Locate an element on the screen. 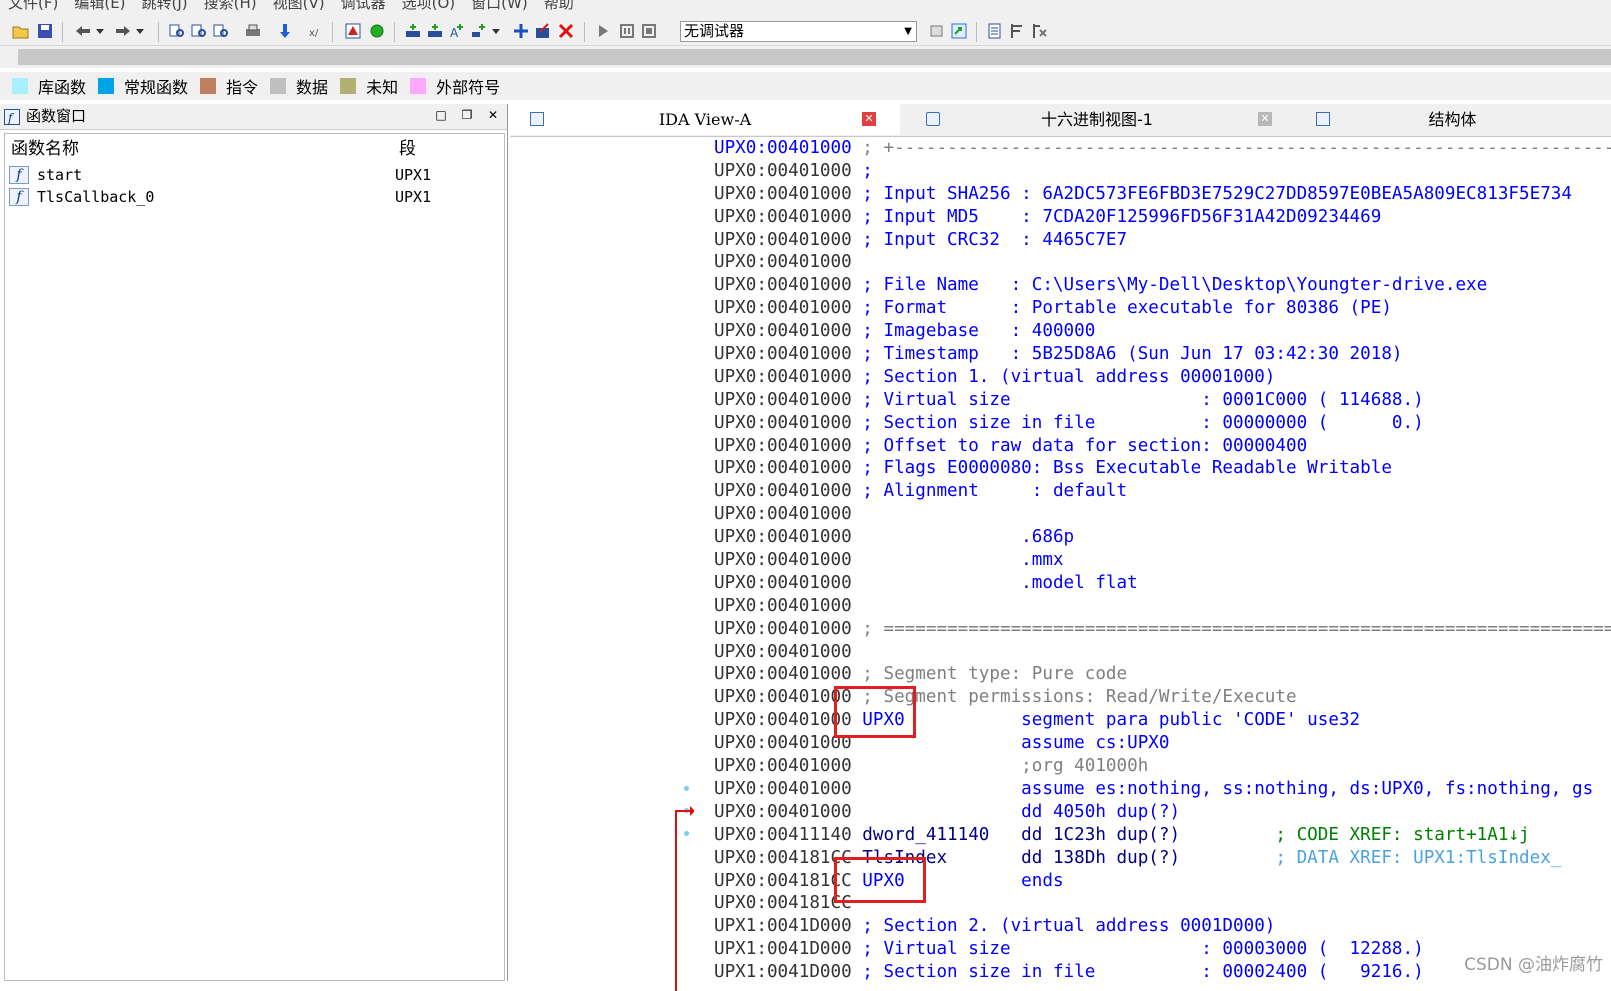 The image size is (1611, 991). forward-arrow-icon is located at coordinates (123, 31).